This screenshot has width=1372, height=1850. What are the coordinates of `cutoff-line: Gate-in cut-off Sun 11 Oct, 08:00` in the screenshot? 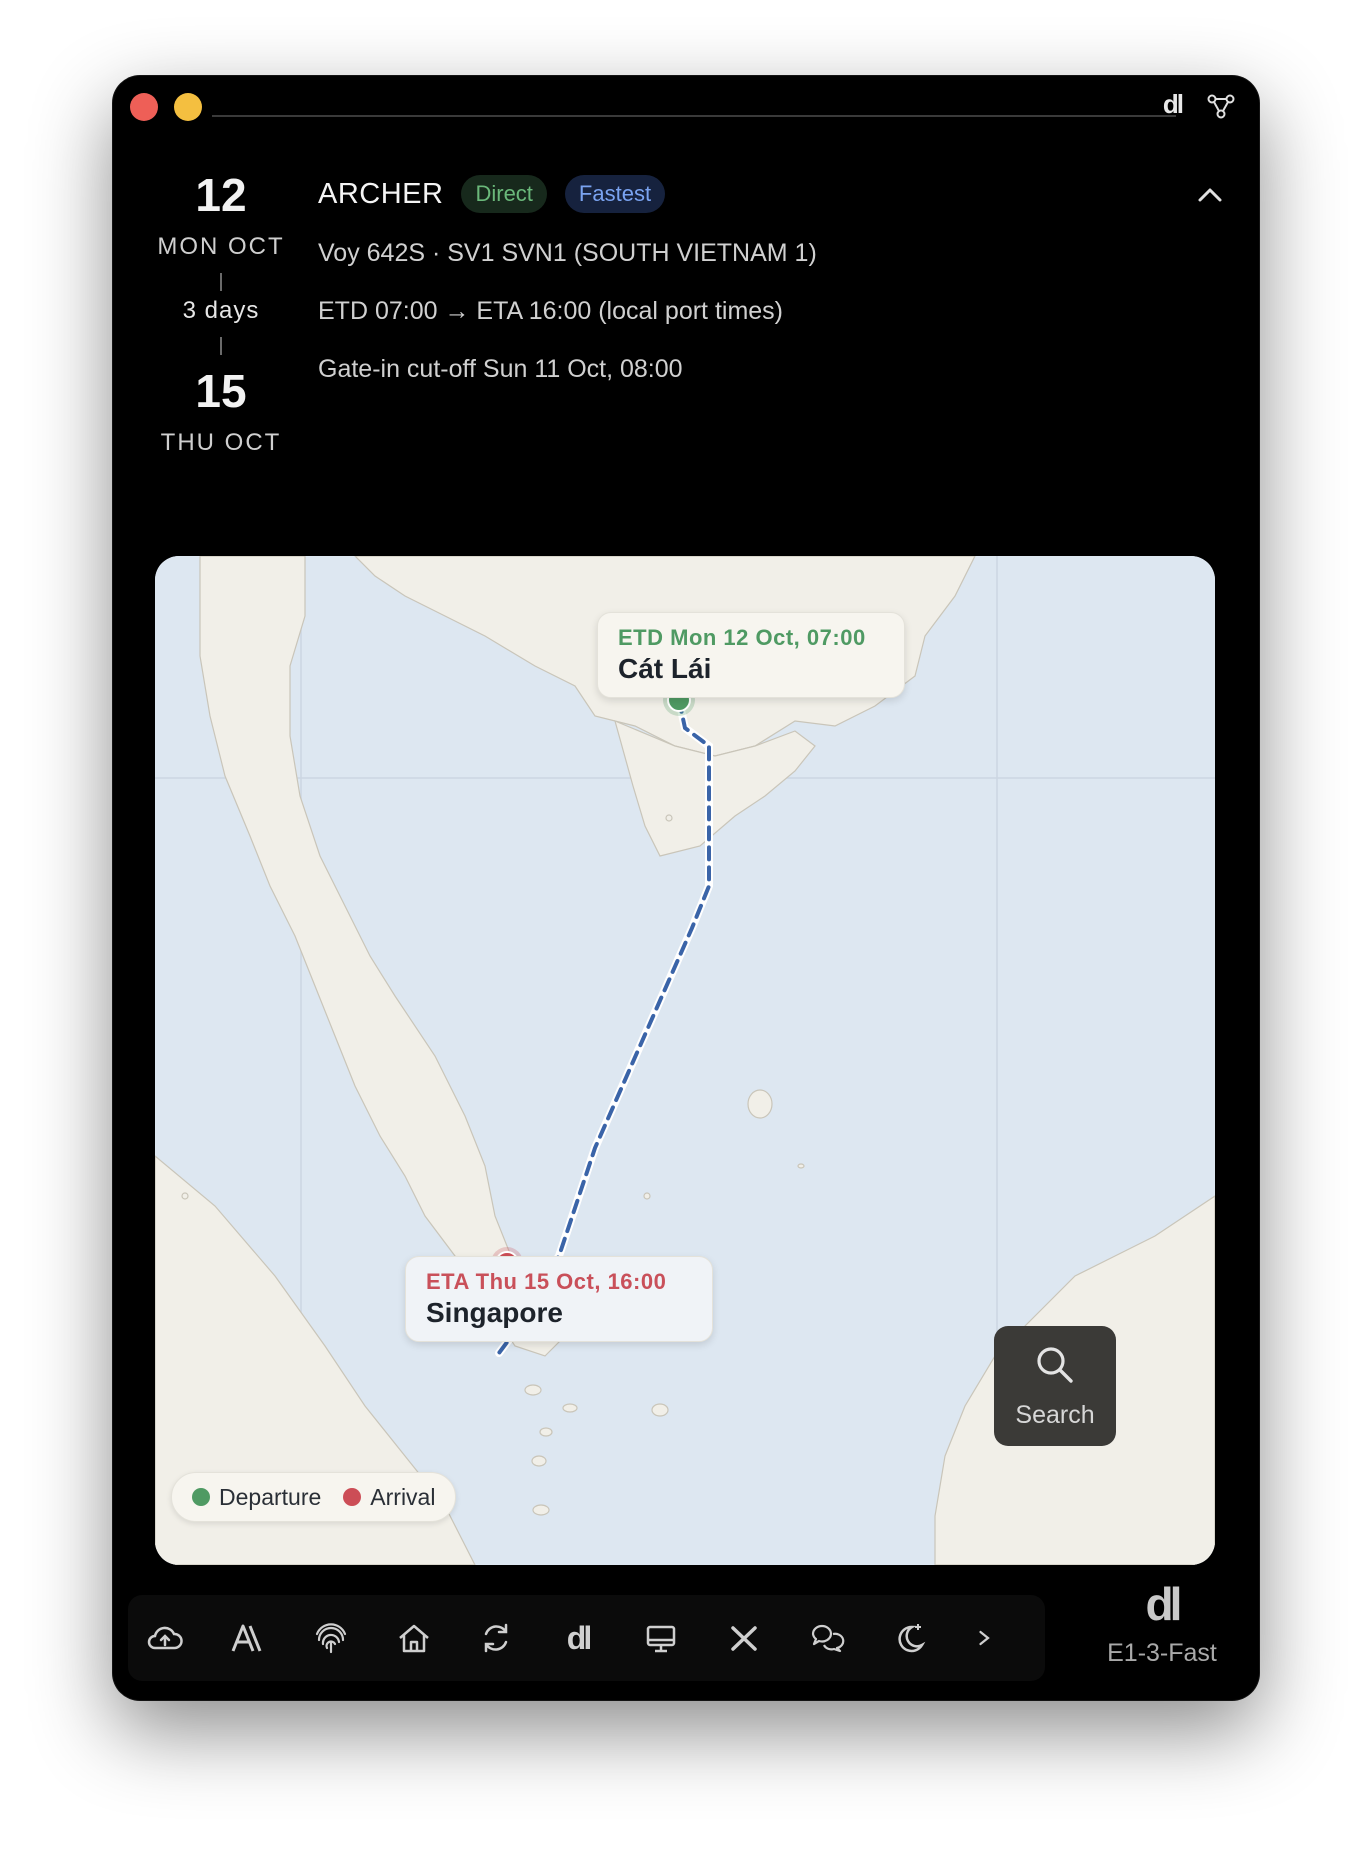 It's located at (500, 369).